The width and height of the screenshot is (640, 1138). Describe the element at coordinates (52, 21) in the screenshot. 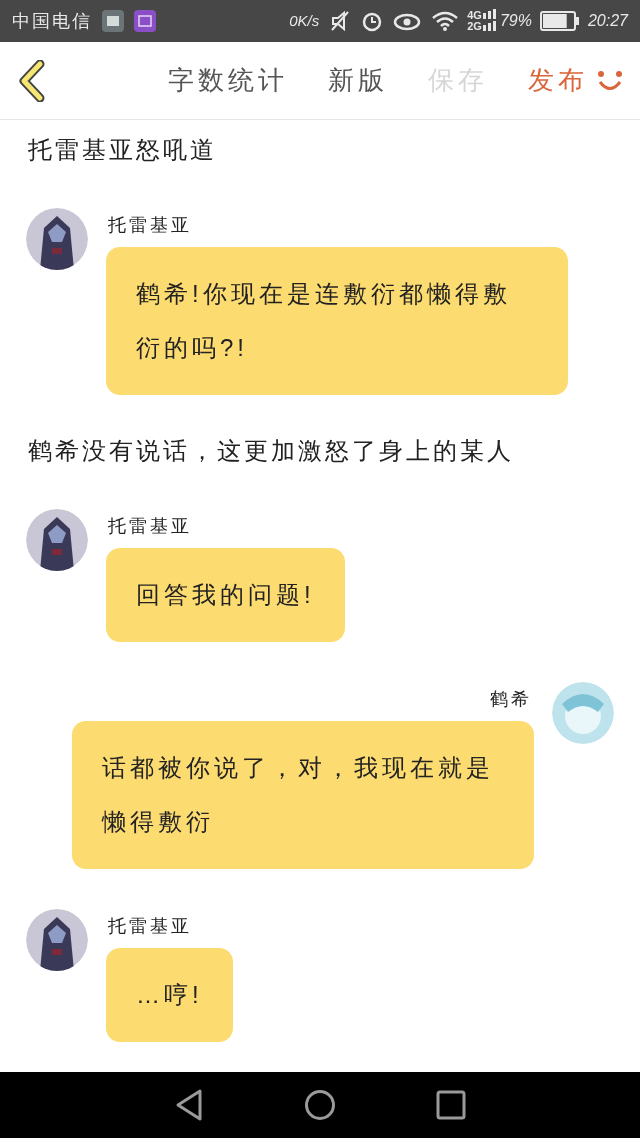

I see `carrier-name: 中国电信` at that location.